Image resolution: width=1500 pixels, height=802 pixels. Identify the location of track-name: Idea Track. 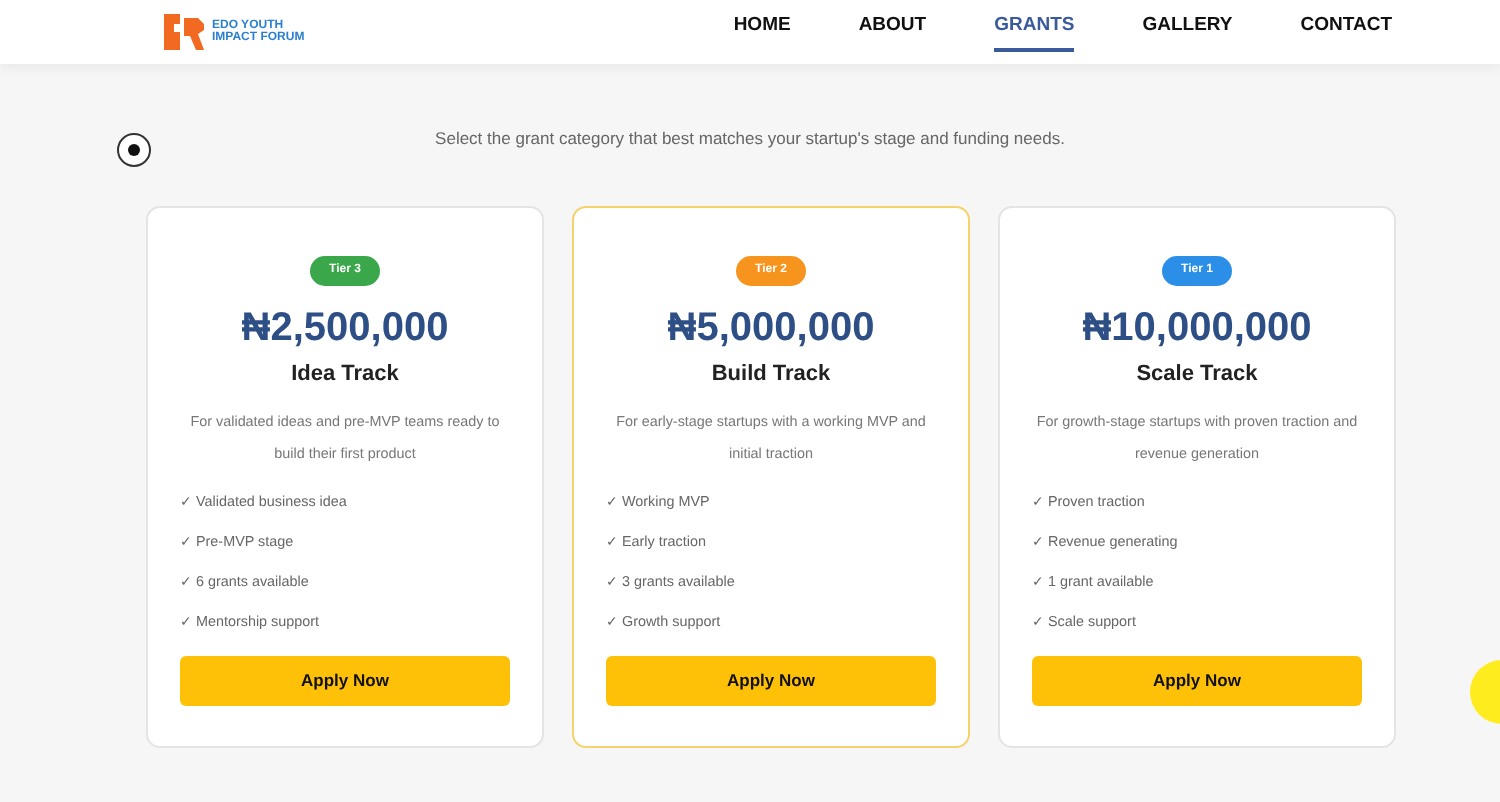
(345, 375).